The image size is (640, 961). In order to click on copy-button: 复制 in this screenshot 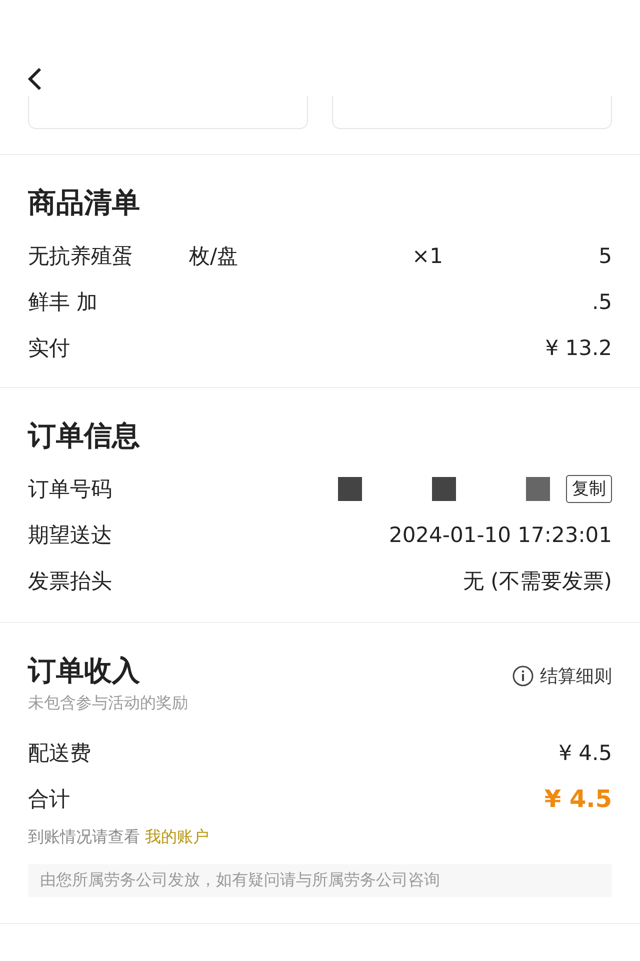, I will do `click(589, 489)`.